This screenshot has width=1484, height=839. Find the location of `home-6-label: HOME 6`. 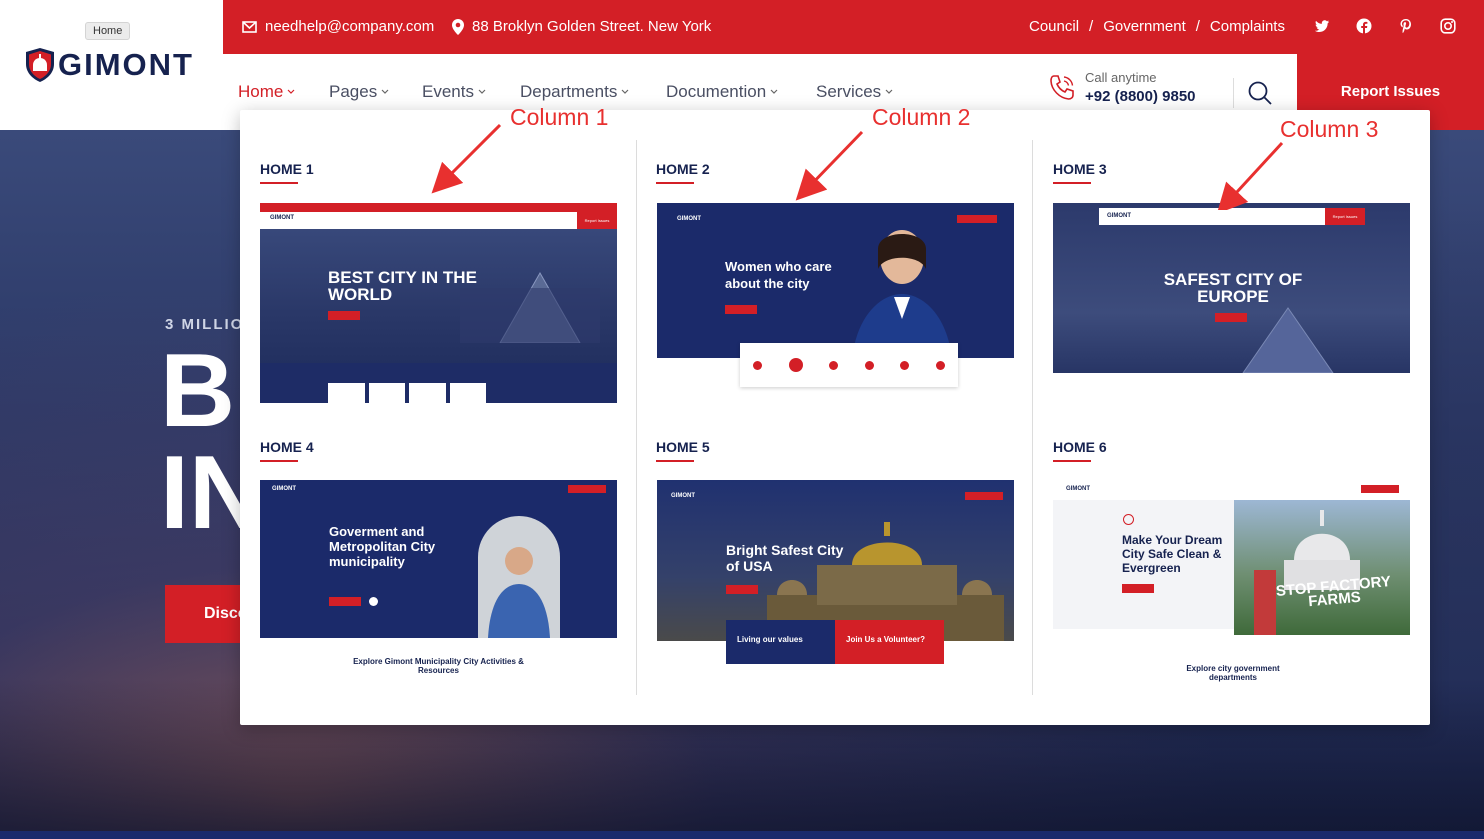

home-6-label: HOME 6 is located at coordinates (1080, 450).